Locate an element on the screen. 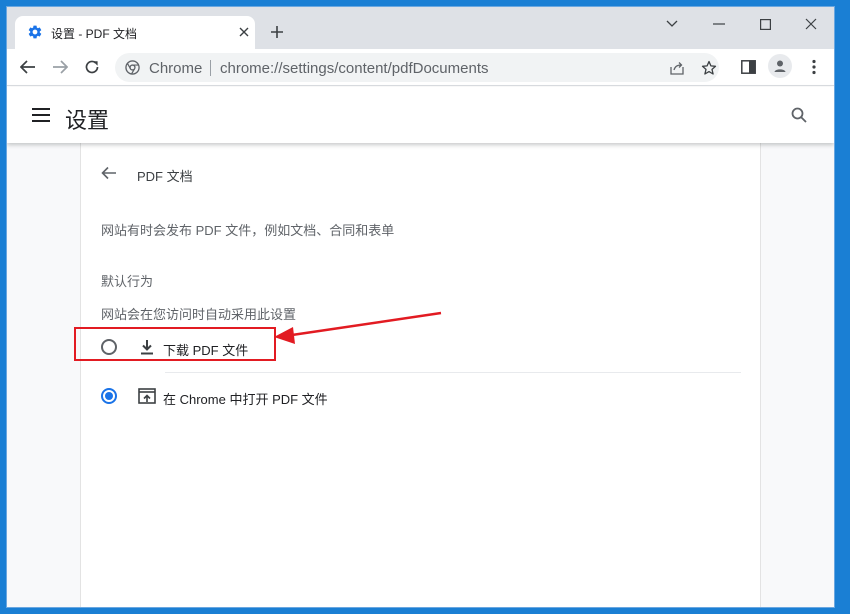 The height and width of the screenshot is (614, 850). title-bar: 设置 - PDF 文档 is located at coordinates (420, 28).